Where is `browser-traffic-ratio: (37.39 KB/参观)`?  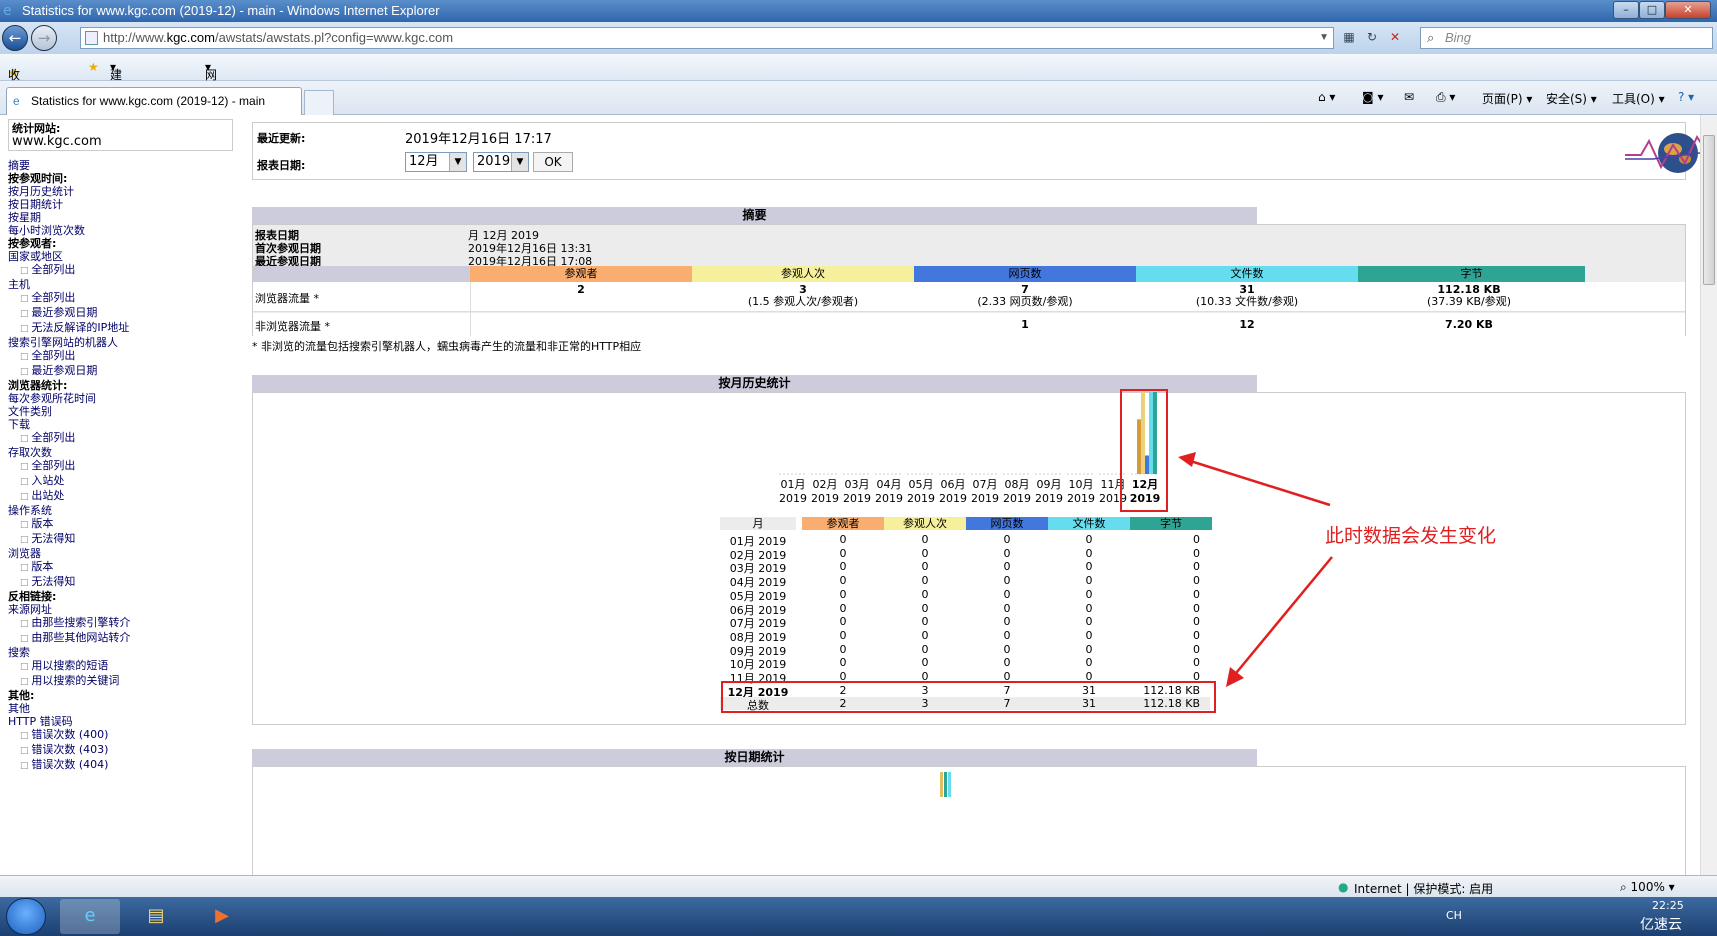
browser-traffic-ratio: (37.39 KB/参观) is located at coordinates (1469, 301).